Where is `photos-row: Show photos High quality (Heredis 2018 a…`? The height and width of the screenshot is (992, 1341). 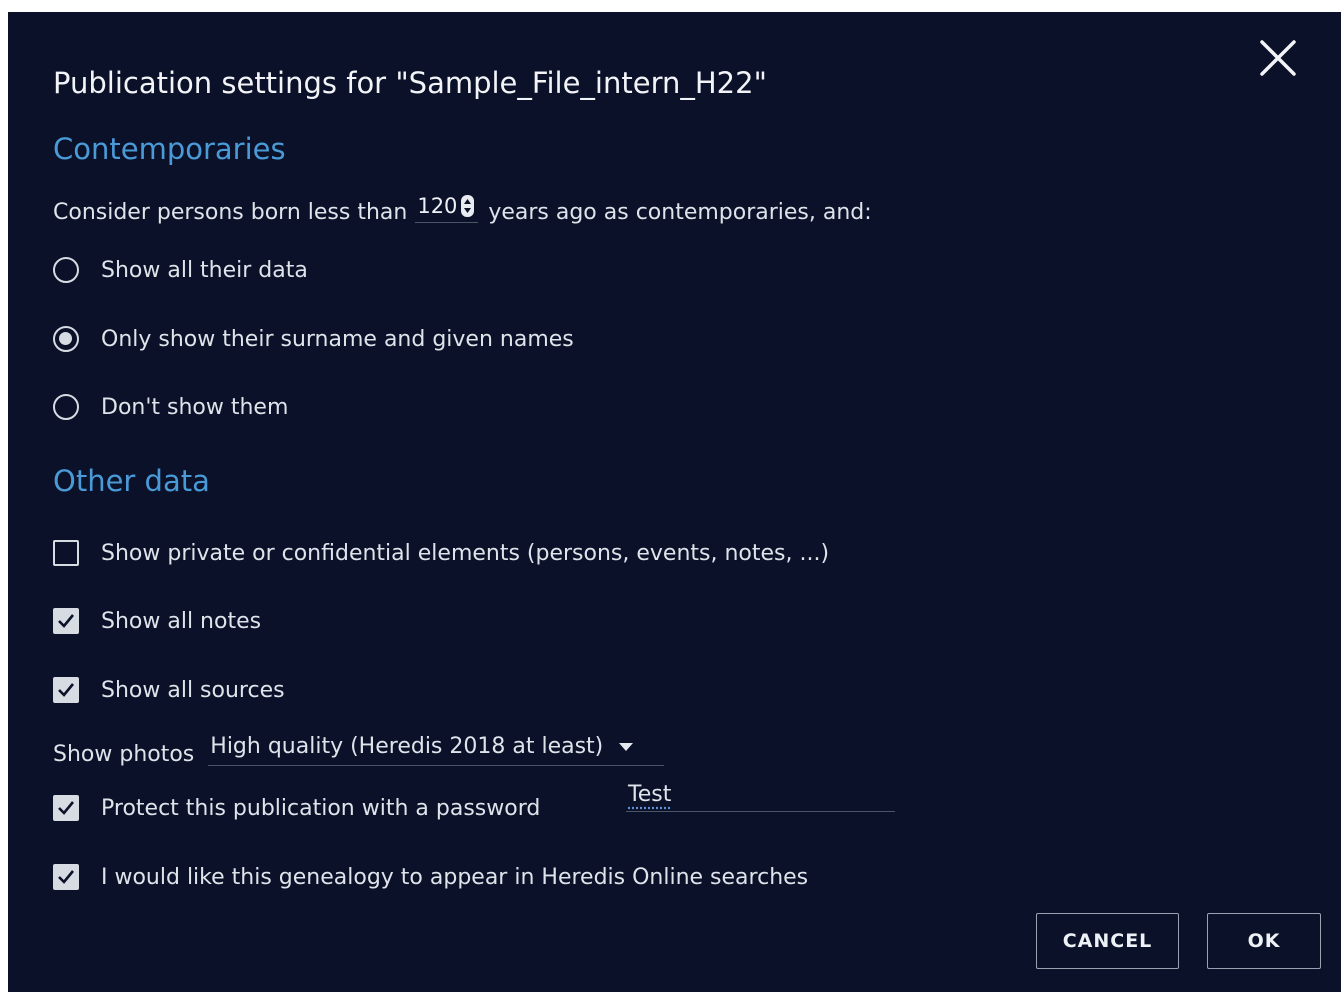
photos-row: Show photos High quality (Heredis 2018 a… is located at coordinates (359, 752).